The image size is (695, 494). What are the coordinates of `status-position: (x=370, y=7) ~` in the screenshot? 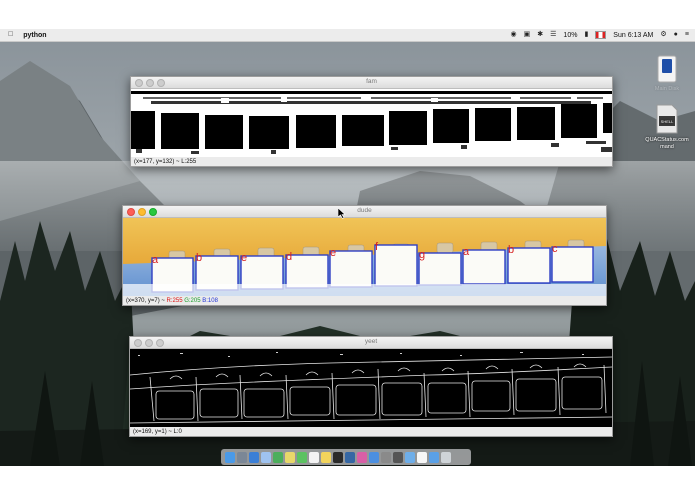 It's located at (145, 301).